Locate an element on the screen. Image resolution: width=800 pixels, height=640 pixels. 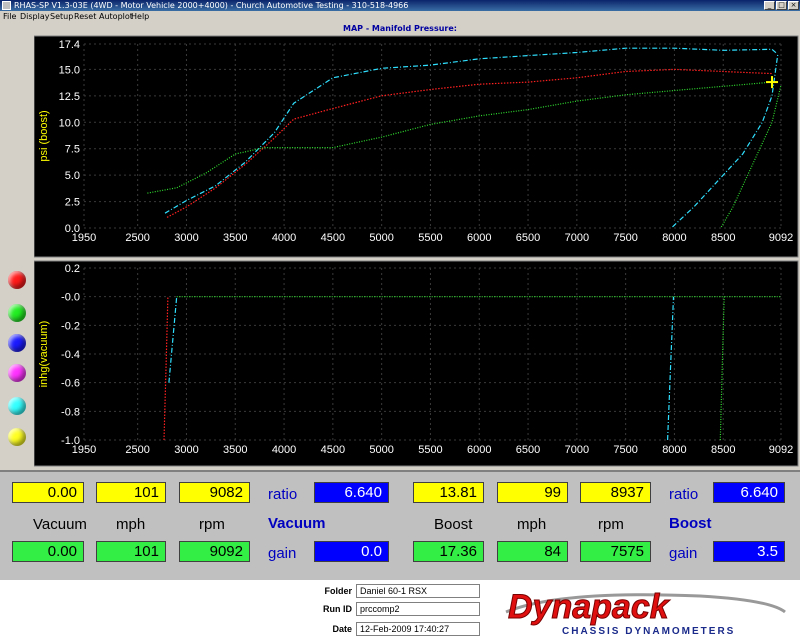
close-button: × is located at coordinates (793, 5).